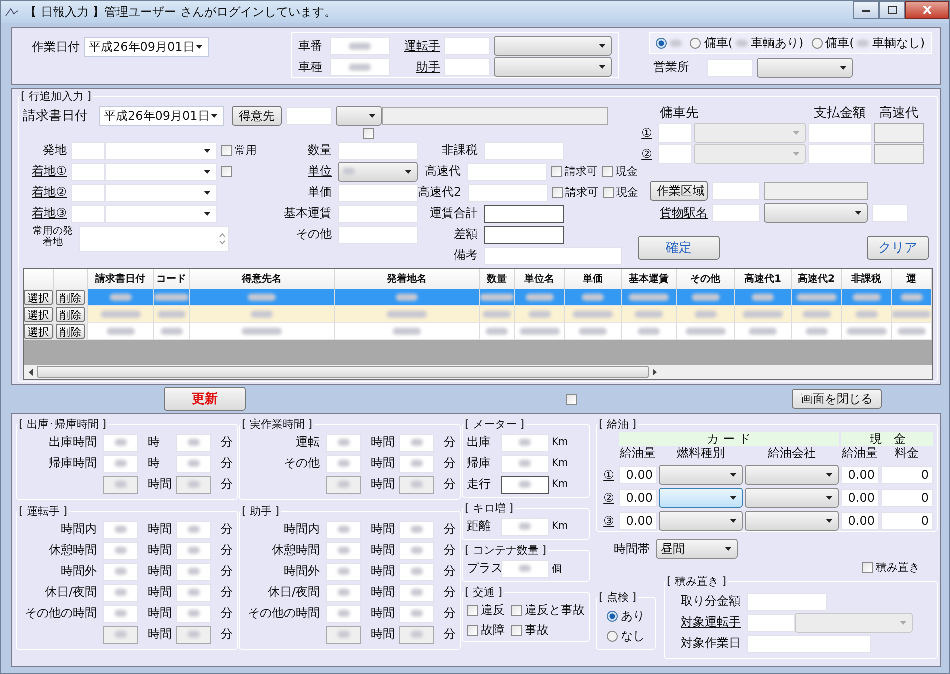 This screenshot has height=674, width=950. Describe the element at coordinates (868, 43) in the screenshot. I see `radio-button: 傭車( 車輌なし)` at that location.